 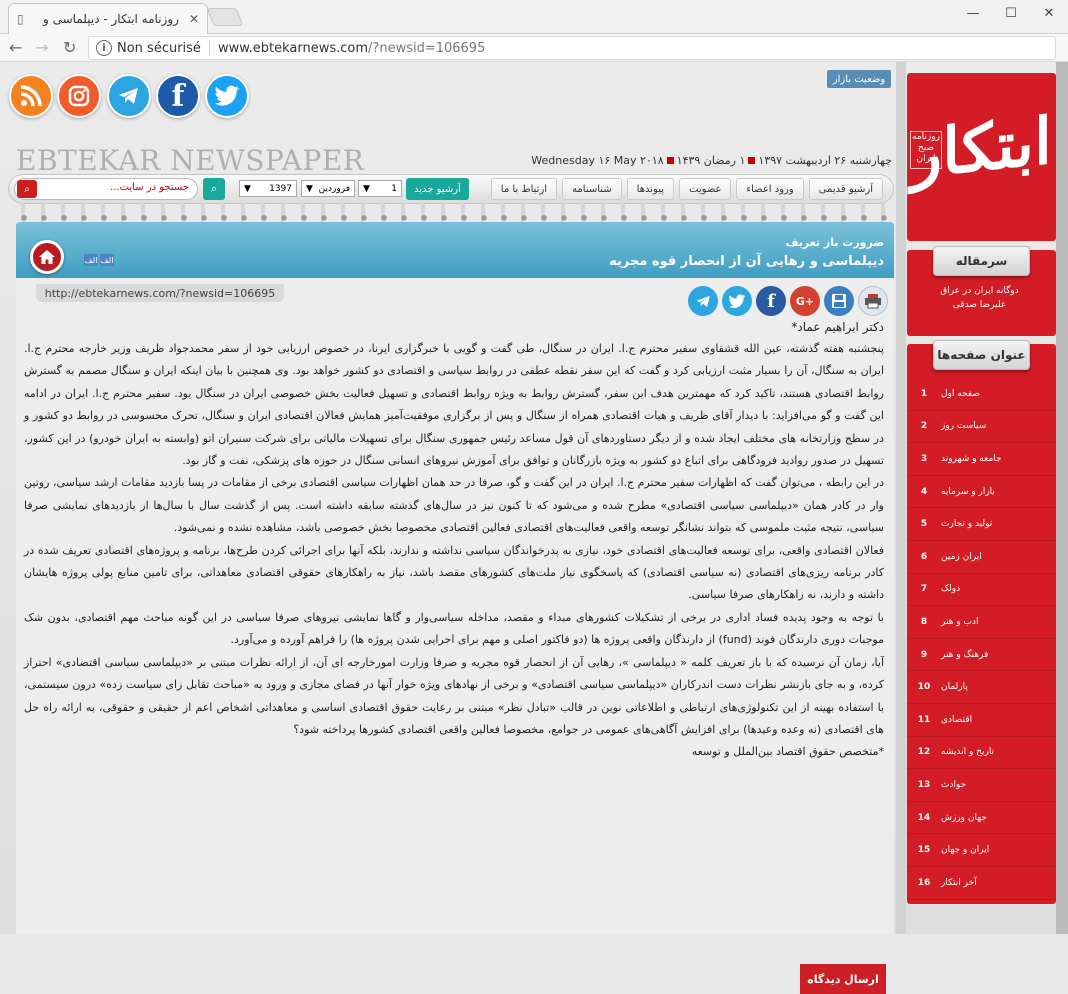 I want to click on spiral-binding-decoration, so click(x=454, y=213).